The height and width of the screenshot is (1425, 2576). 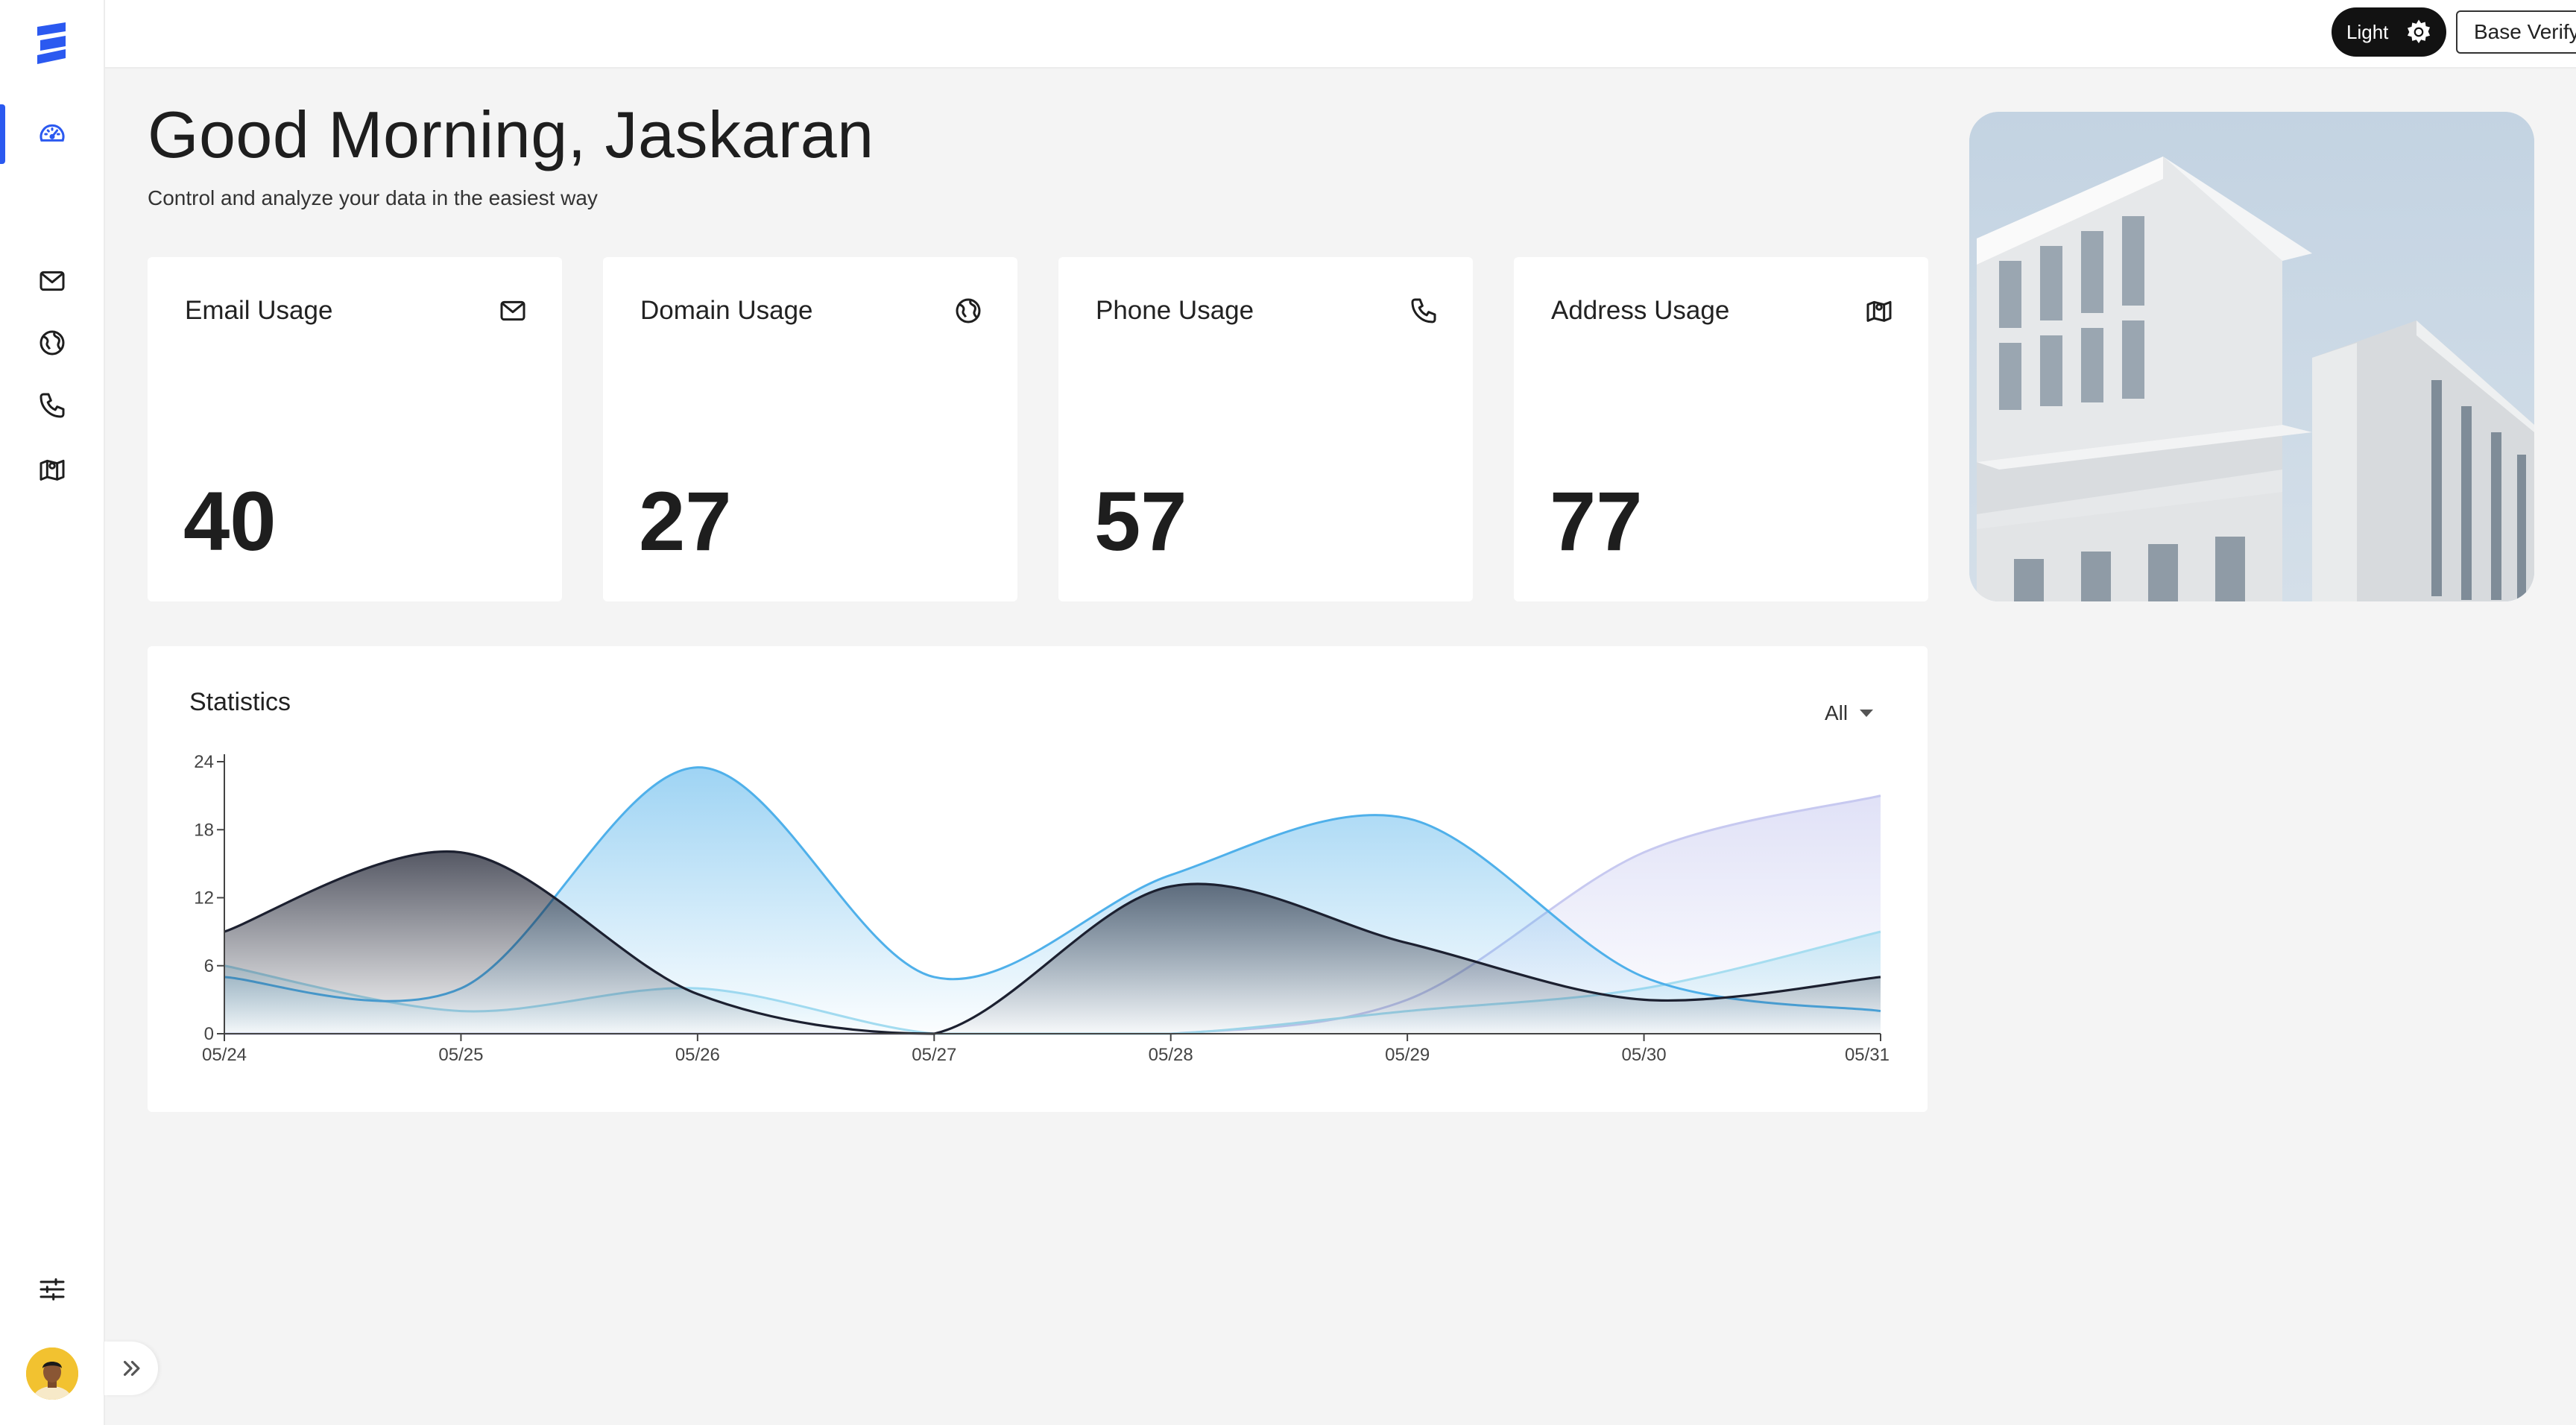 I want to click on x-tick-label: 05/25, so click(x=461, y=1055).